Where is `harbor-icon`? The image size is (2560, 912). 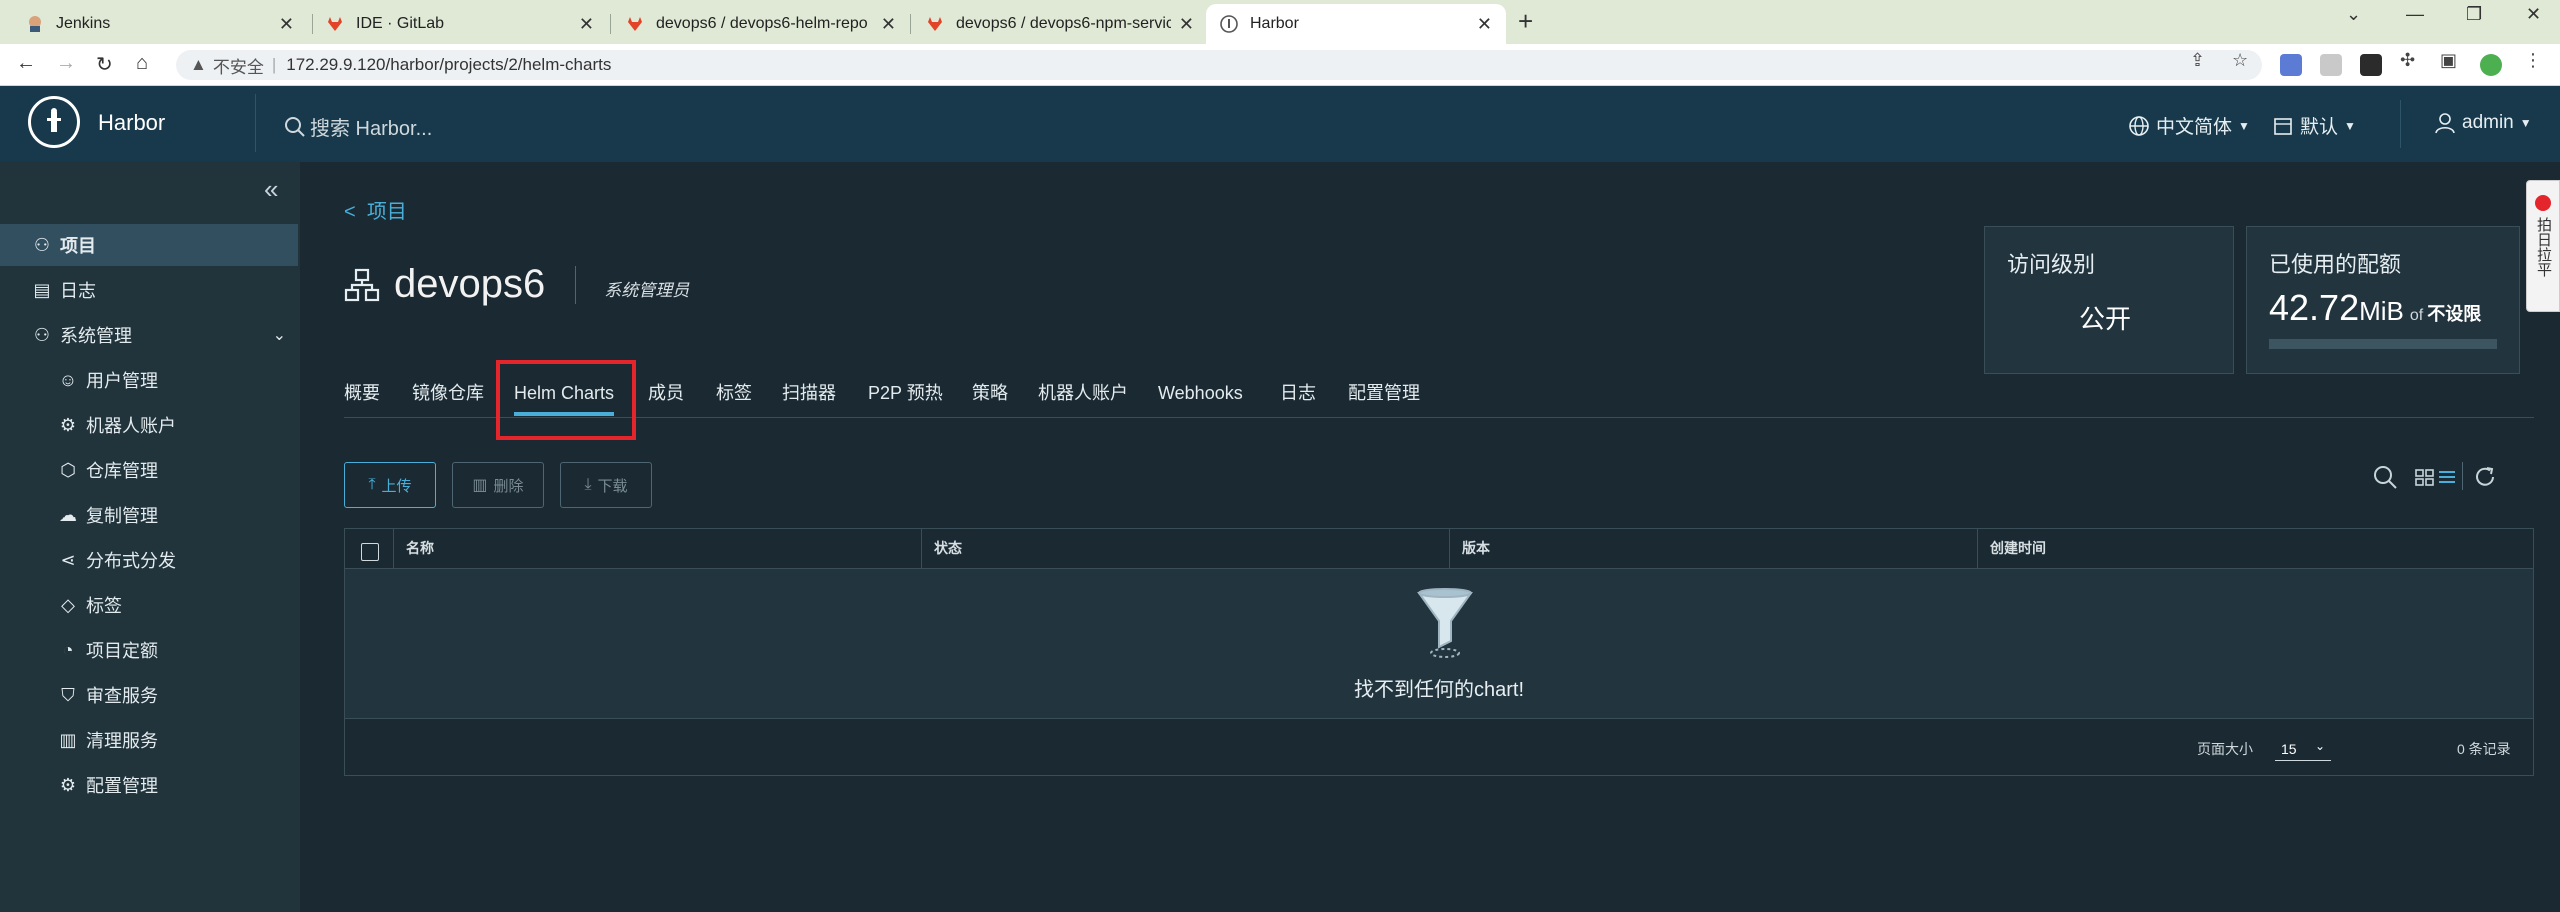
harbor-icon is located at coordinates (1229, 24).